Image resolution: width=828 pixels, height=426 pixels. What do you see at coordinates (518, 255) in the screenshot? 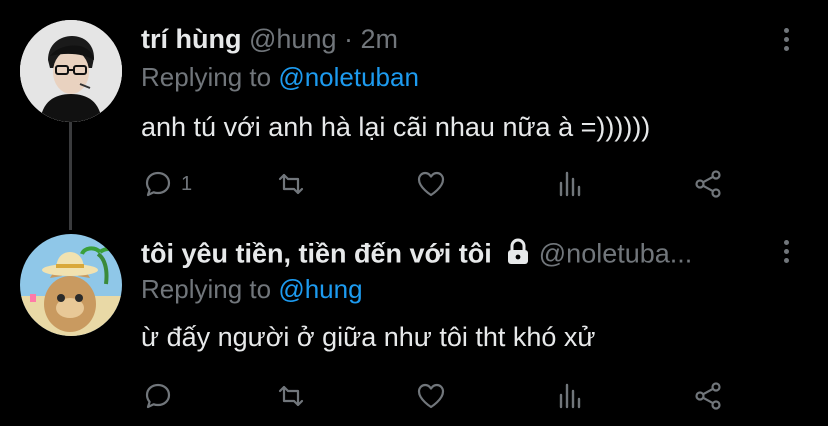
I see `lock-icon` at bounding box center [518, 255].